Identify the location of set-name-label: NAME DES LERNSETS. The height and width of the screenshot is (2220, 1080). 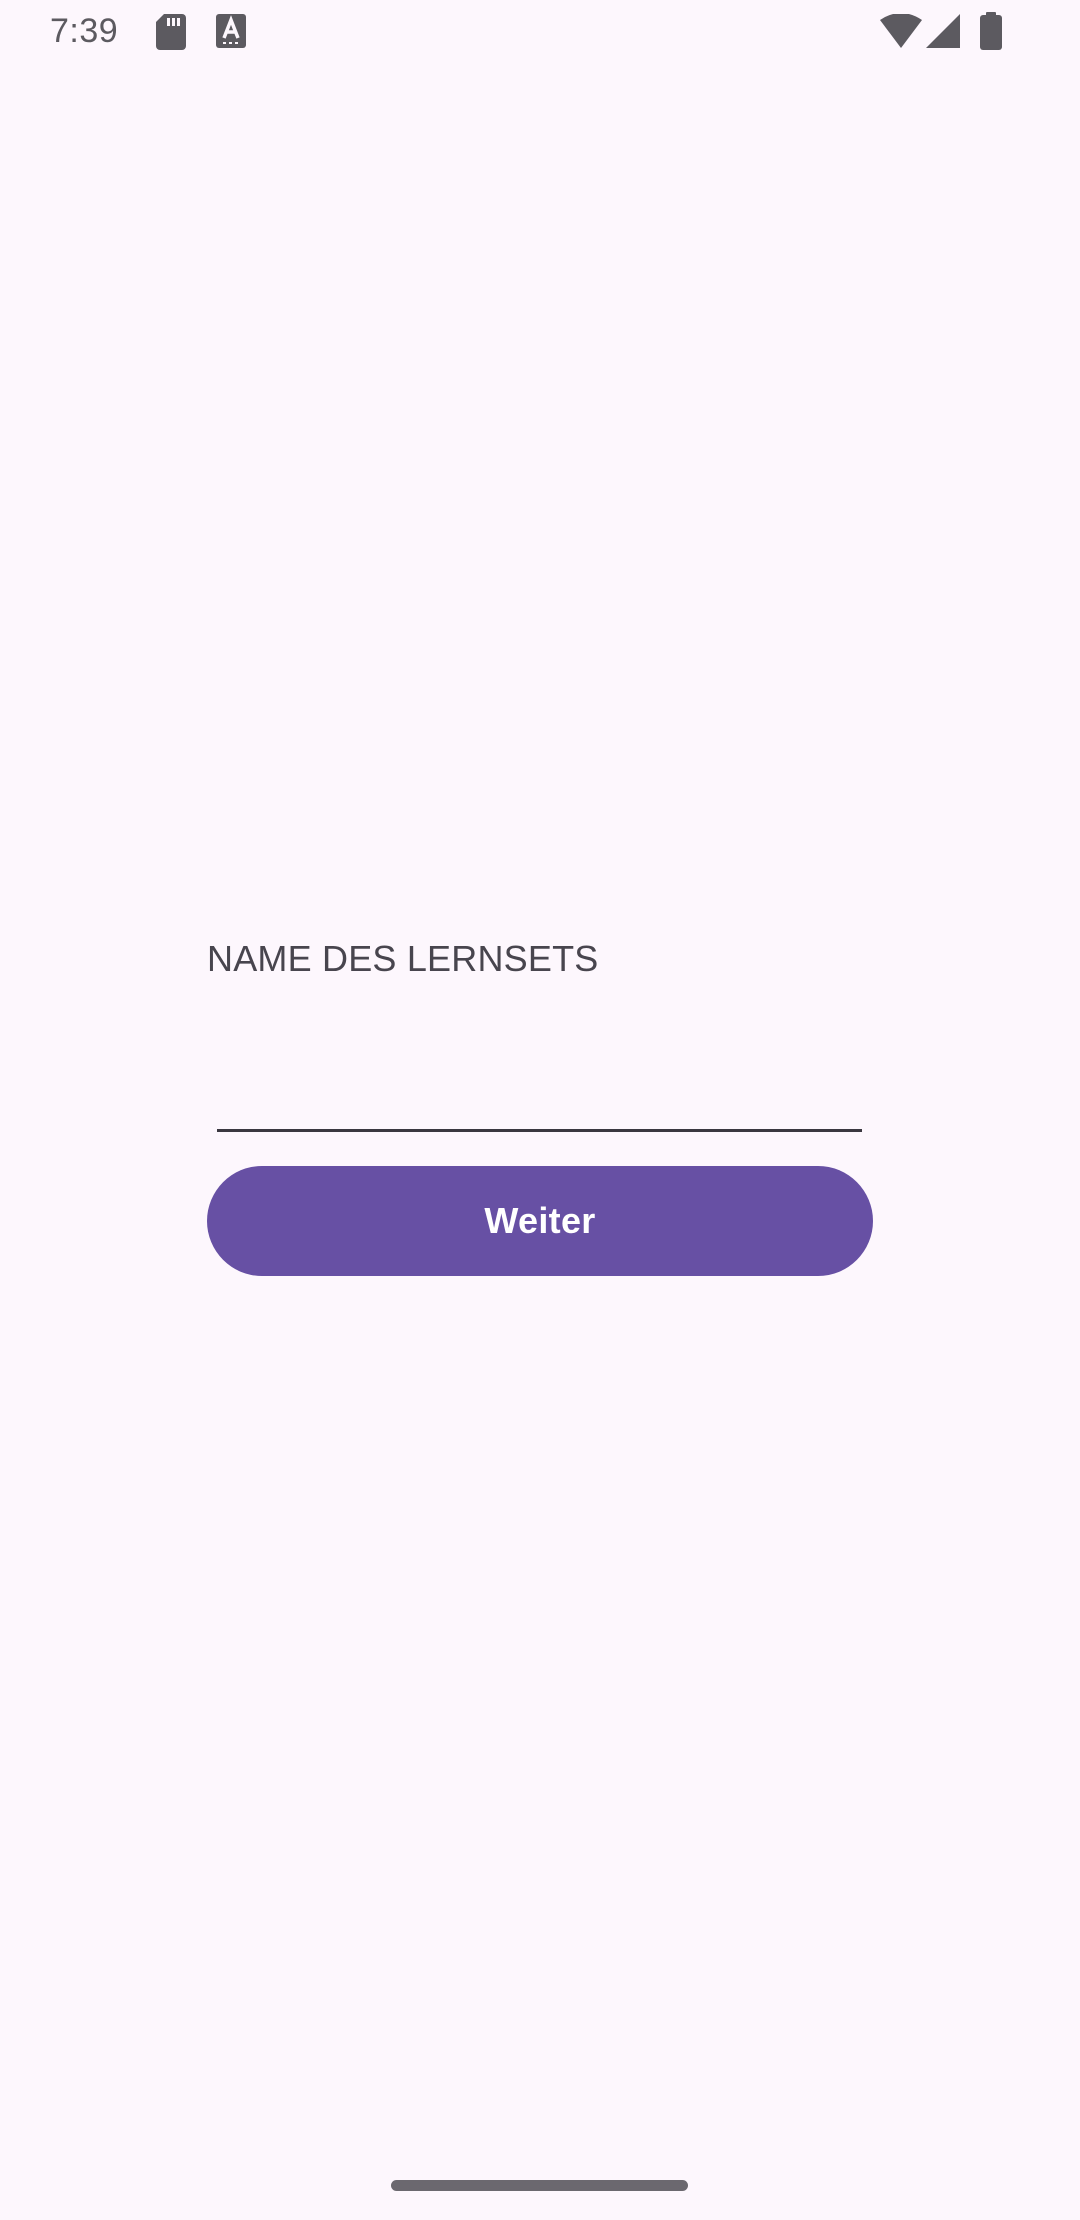
(403, 958).